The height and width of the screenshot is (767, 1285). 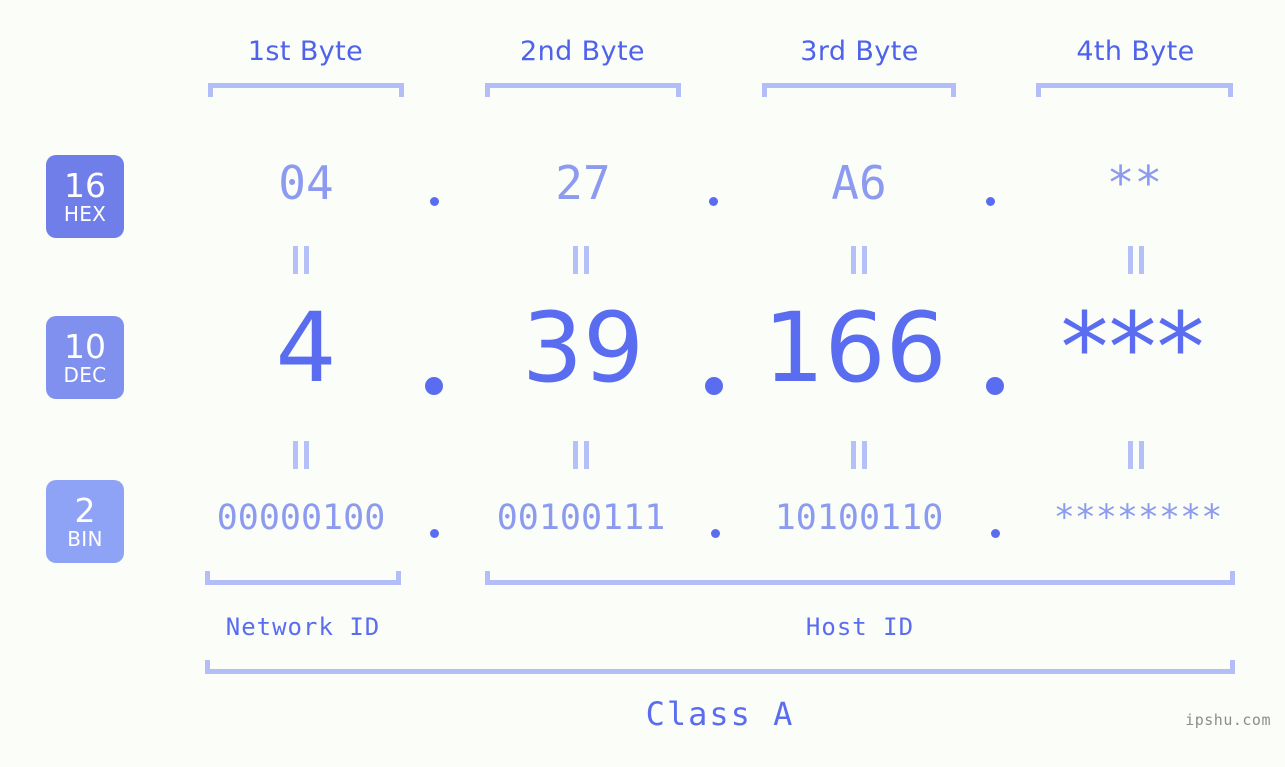 What do you see at coordinates (720, 667) in the screenshot?
I see `class-bracket` at bounding box center [720, 667].